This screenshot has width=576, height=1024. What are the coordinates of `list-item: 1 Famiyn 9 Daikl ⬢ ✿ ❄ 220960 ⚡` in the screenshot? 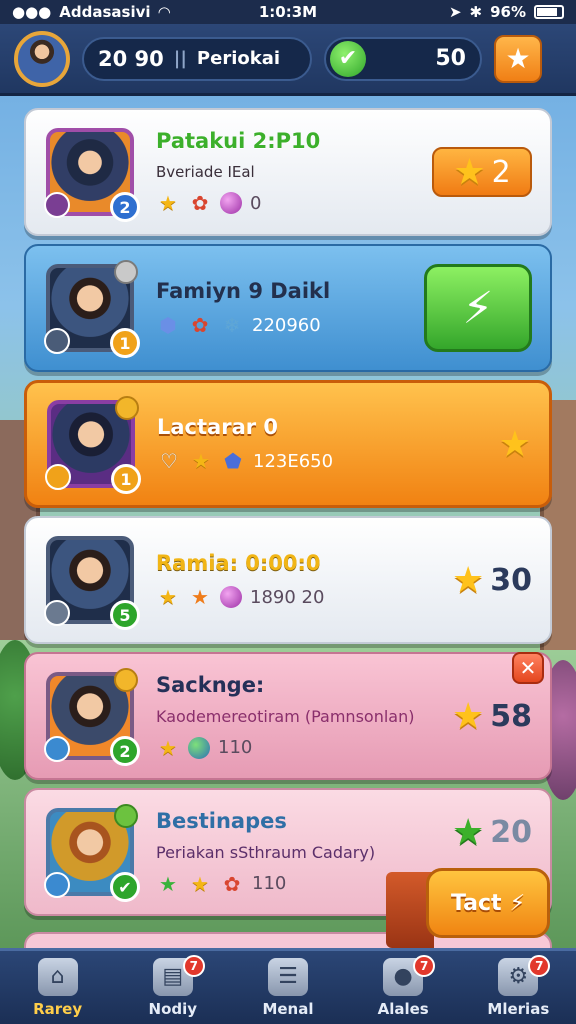 It's located at (288, 308).